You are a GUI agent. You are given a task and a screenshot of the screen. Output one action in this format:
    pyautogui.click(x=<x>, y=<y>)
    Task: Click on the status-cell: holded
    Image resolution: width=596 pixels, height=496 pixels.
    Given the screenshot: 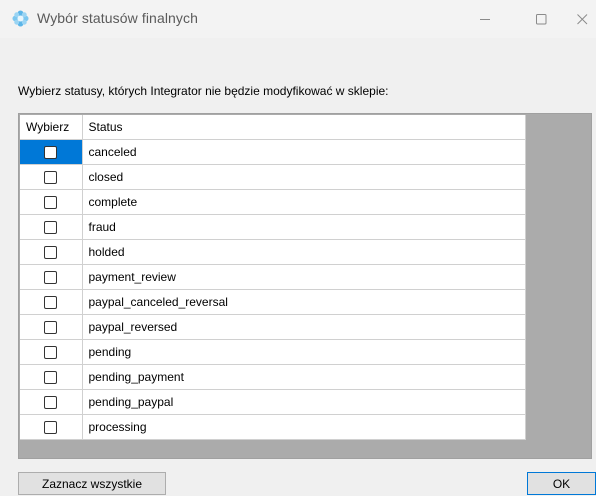 What is the action you would take?
    pyautogui.click(x=304, y=252)
    